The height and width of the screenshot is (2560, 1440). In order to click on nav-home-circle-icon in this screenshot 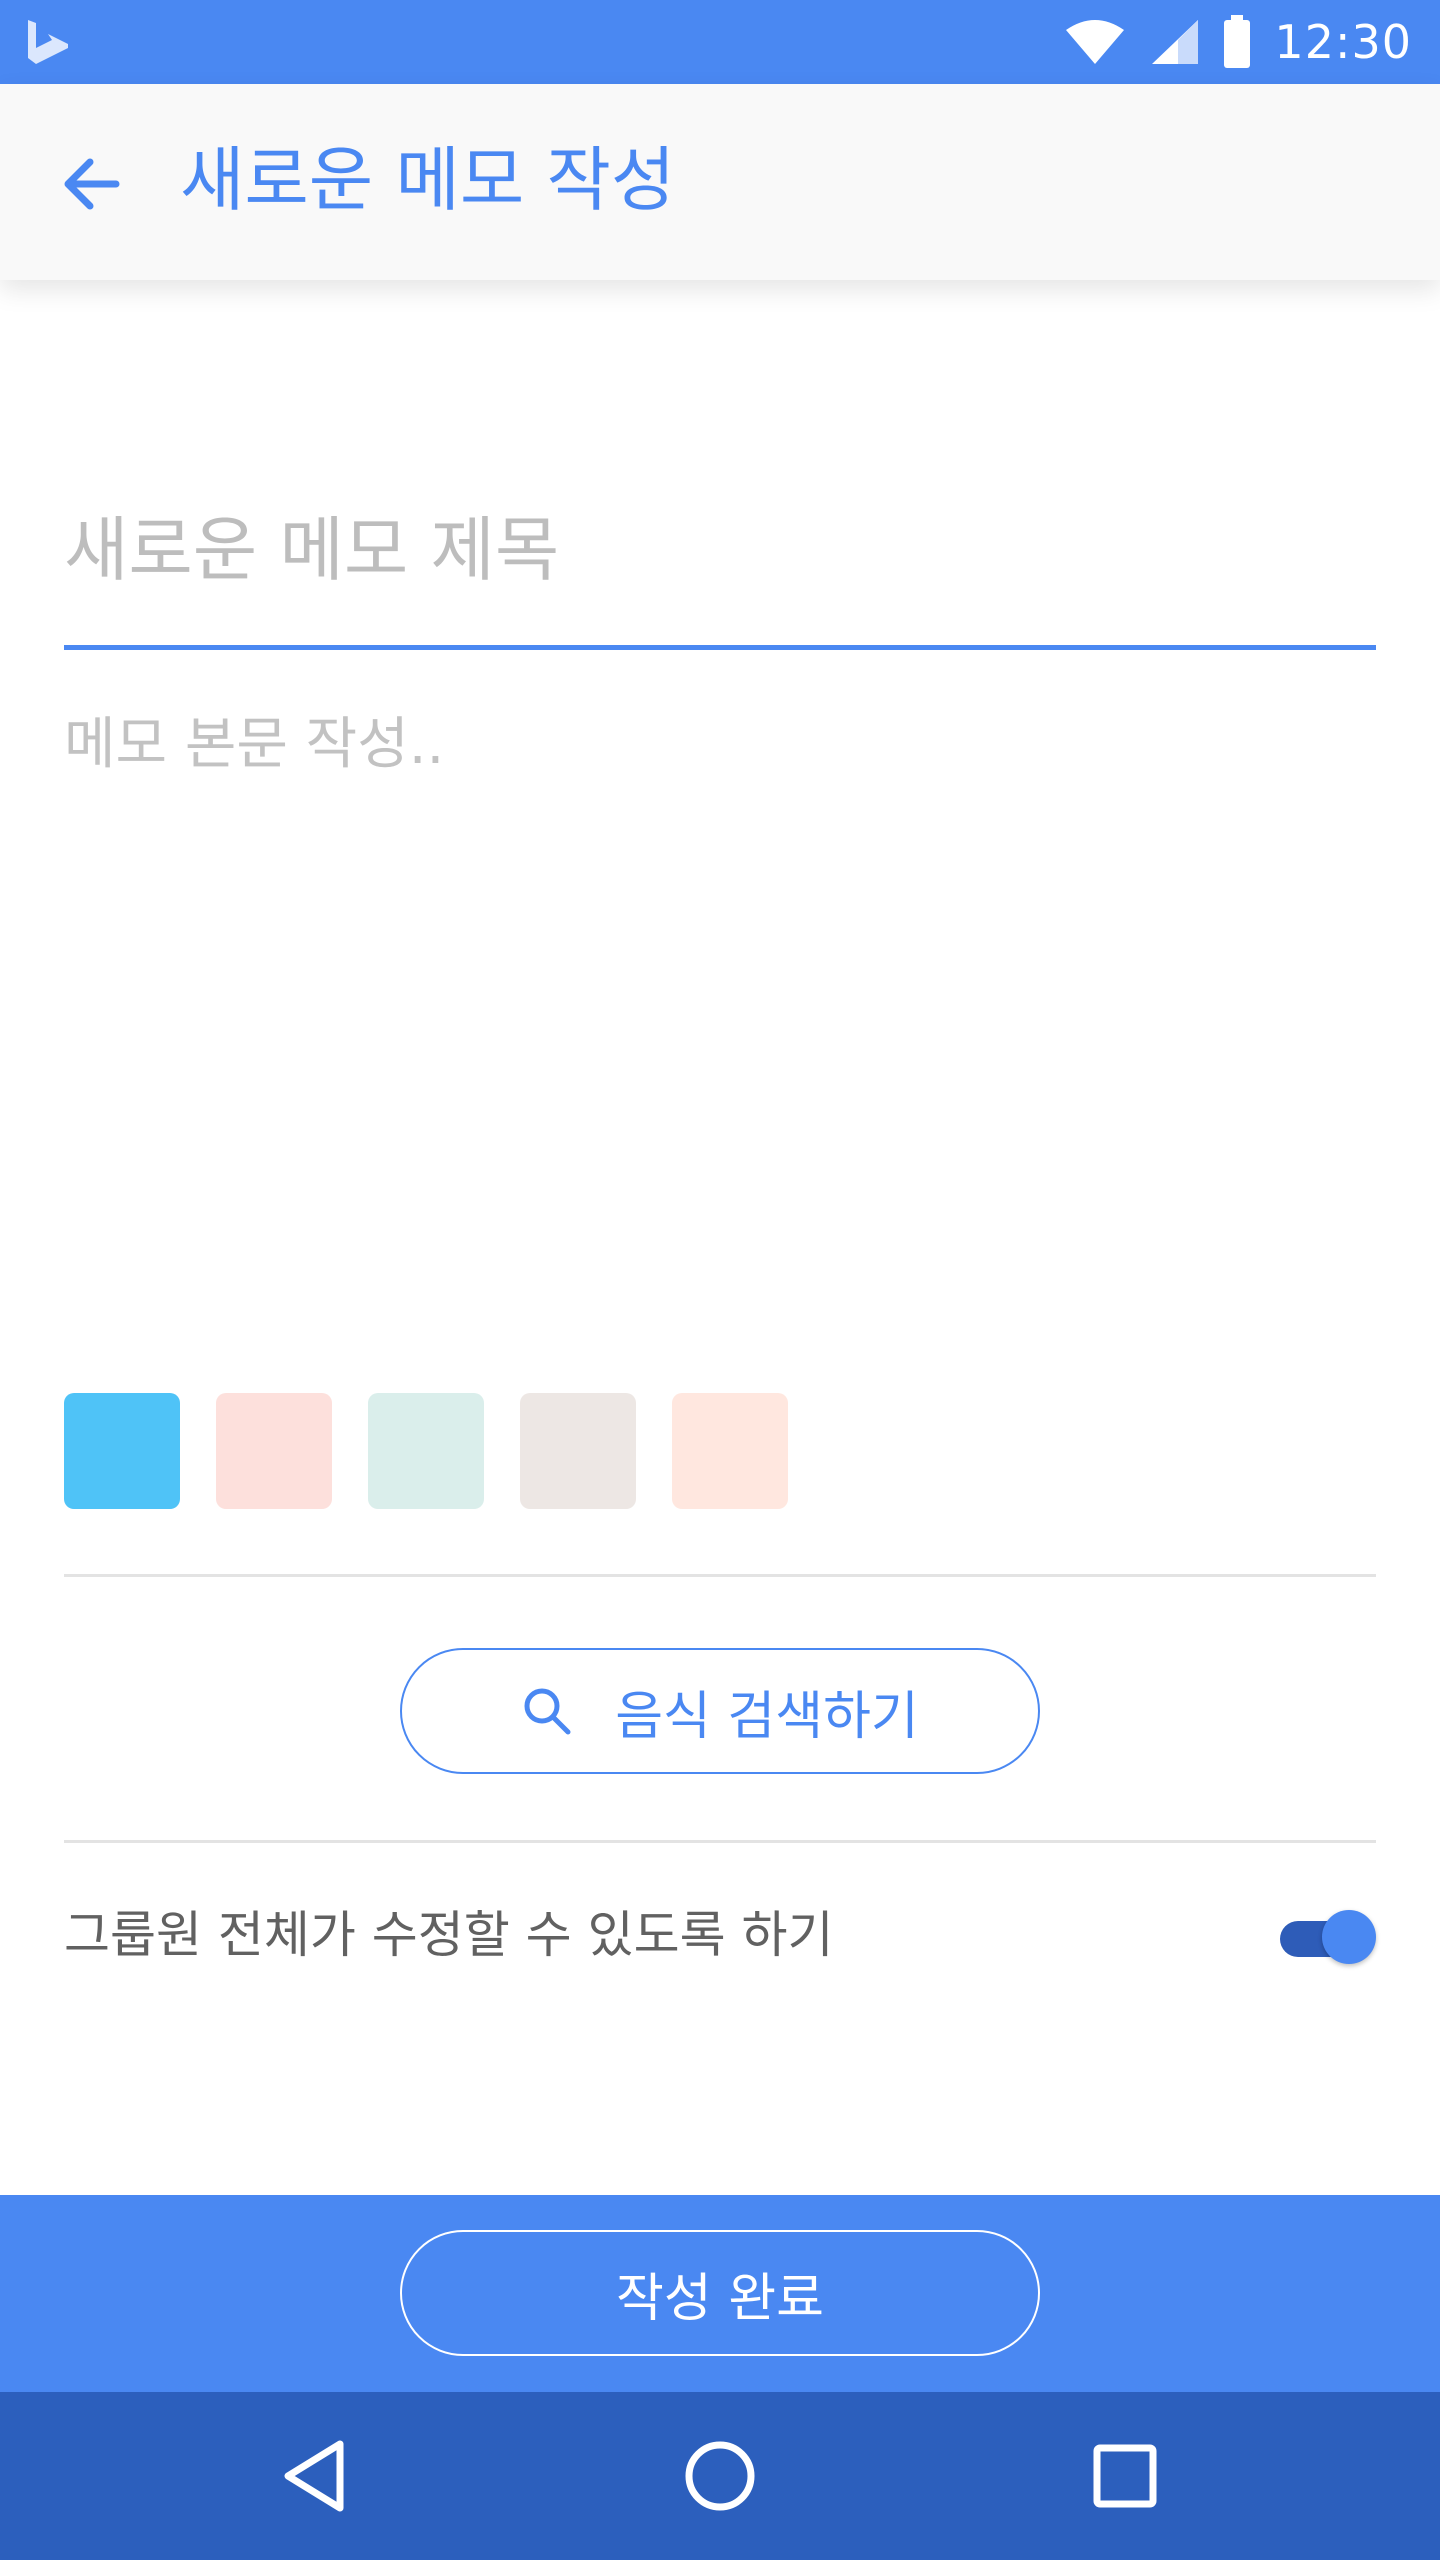, I will do `click(720, 2476)`.